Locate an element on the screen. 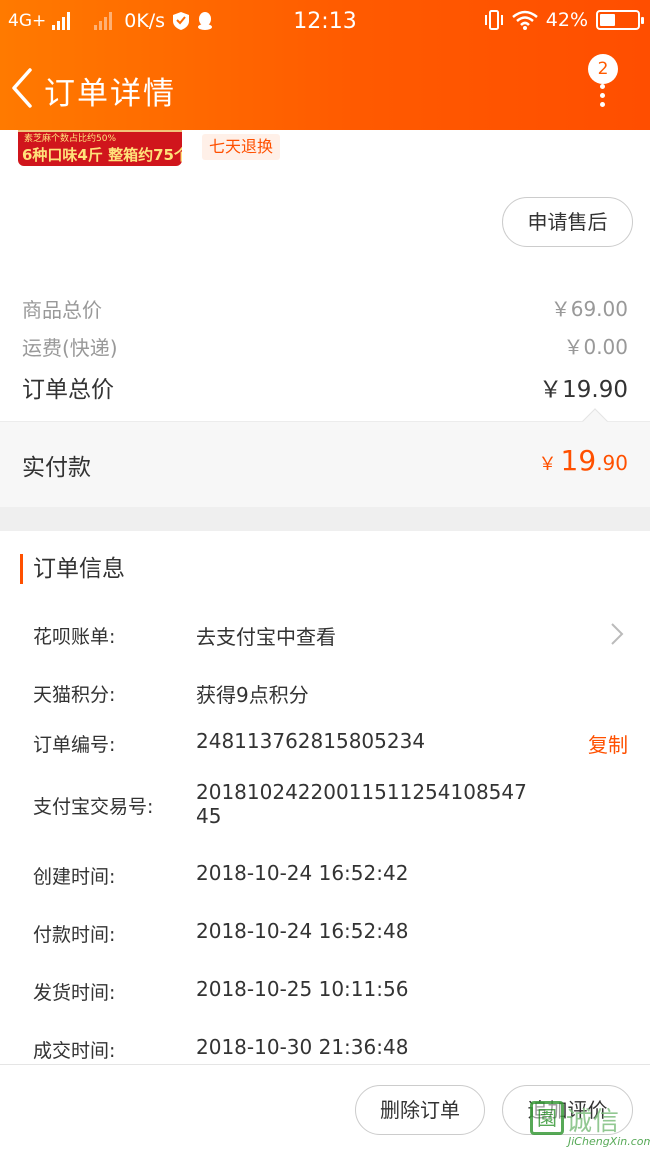 This screenshot has height=1155, width=650. info-value-huabei: 去支付宝中查看 is located at coordinates (266, 635).